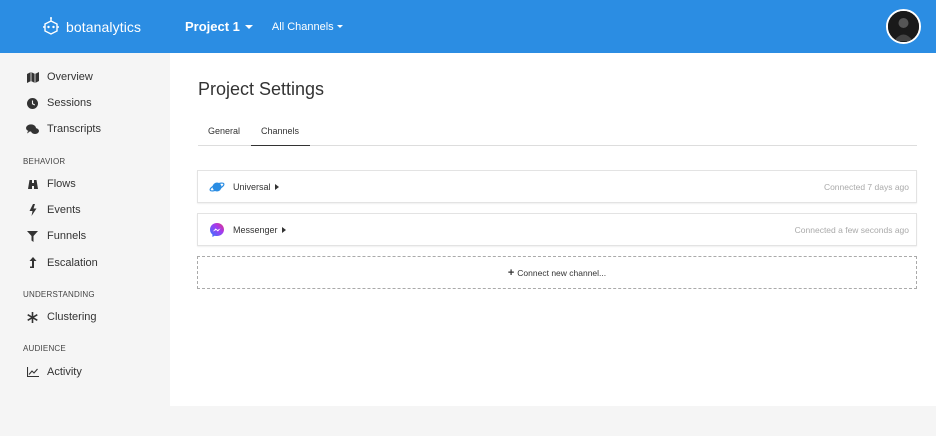 This screenshot has width=936, height=436. Describe the element at coordinates (224, 136) in the screenshot. I see `tab-general: General` at that location.